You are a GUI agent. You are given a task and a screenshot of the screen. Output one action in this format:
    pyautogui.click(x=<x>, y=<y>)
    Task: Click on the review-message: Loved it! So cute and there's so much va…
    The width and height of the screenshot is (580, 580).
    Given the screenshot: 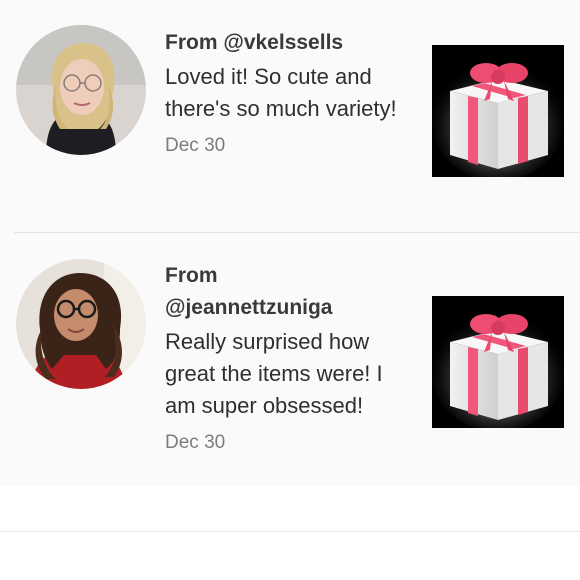 What is the action you would take?
    pyautogui.click(x=281, y=92)
    